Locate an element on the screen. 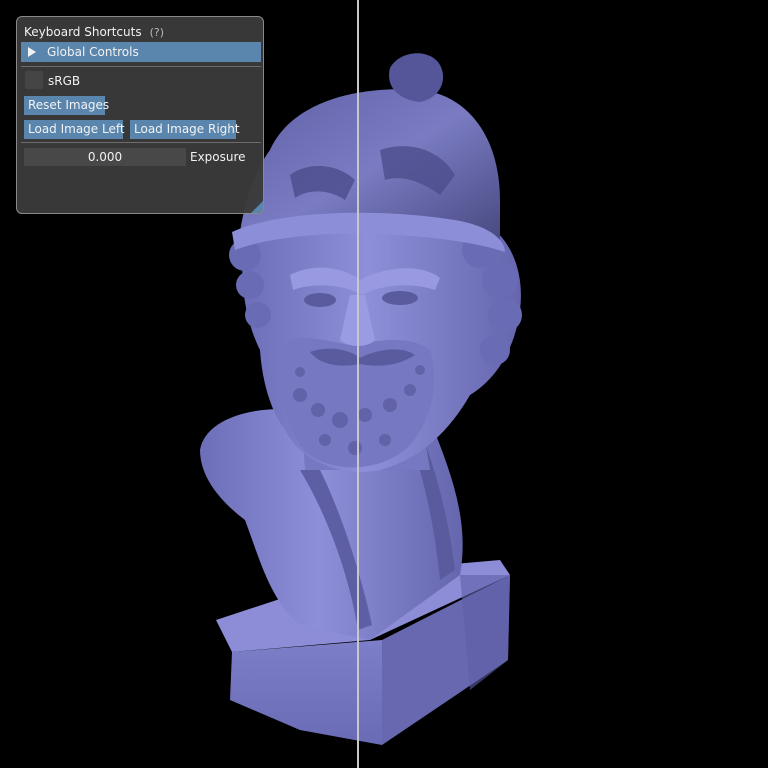  load-image-left-button: Load Image Left is located at coordinates (74, 129).